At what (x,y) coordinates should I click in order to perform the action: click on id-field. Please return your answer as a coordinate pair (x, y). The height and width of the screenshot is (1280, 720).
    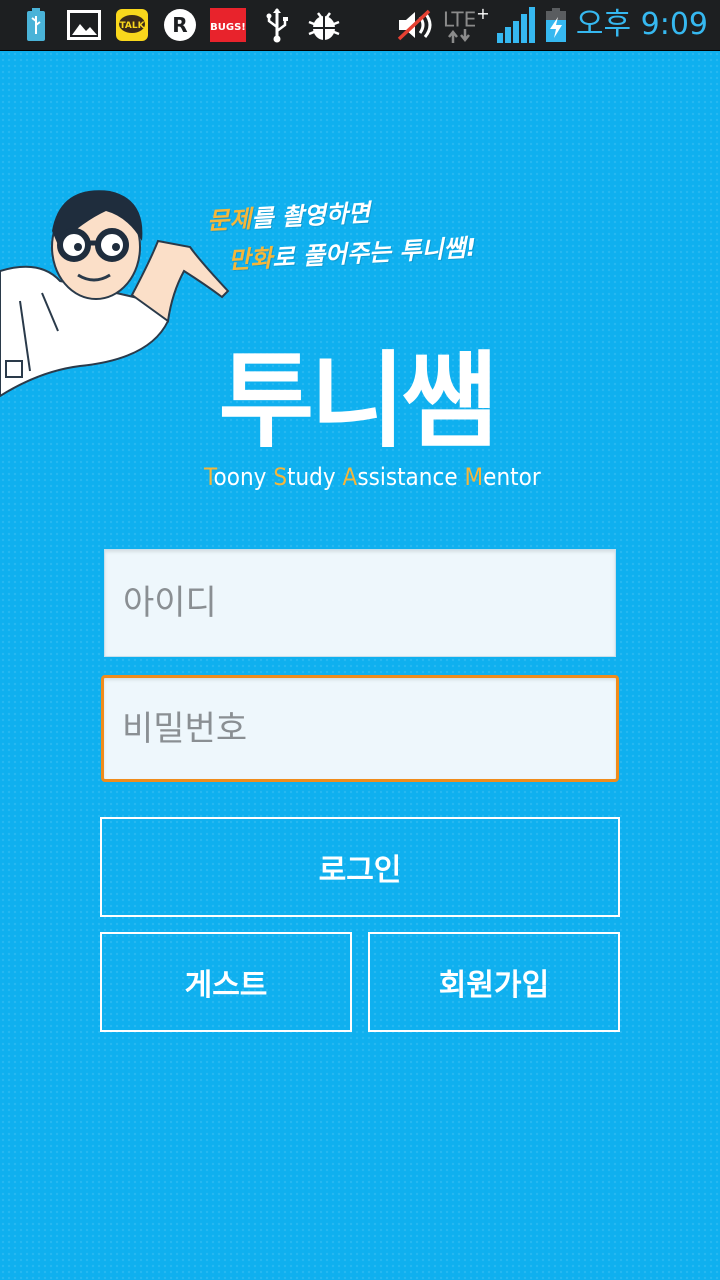
    Looking at the image, I should click on (360, 603).